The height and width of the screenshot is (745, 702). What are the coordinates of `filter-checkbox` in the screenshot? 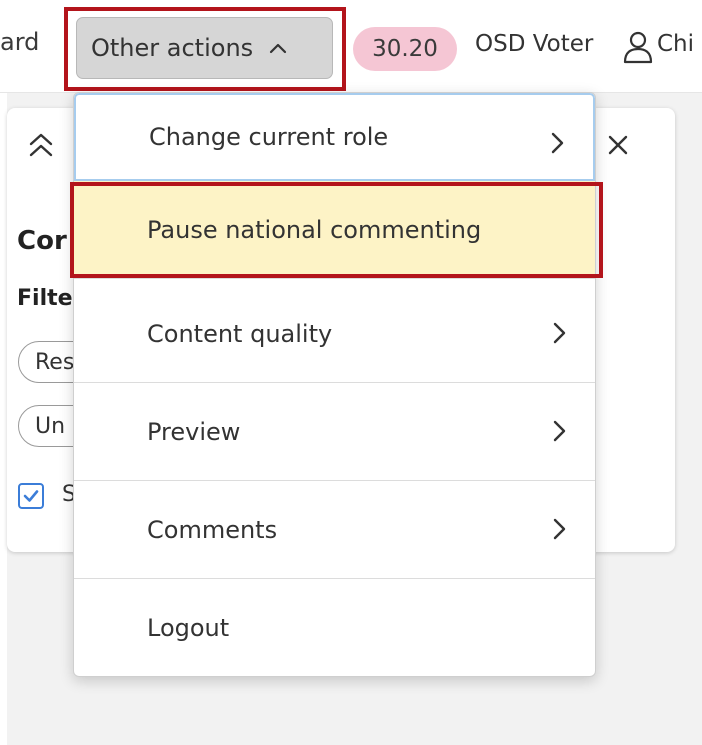 It's located at (31, 496).